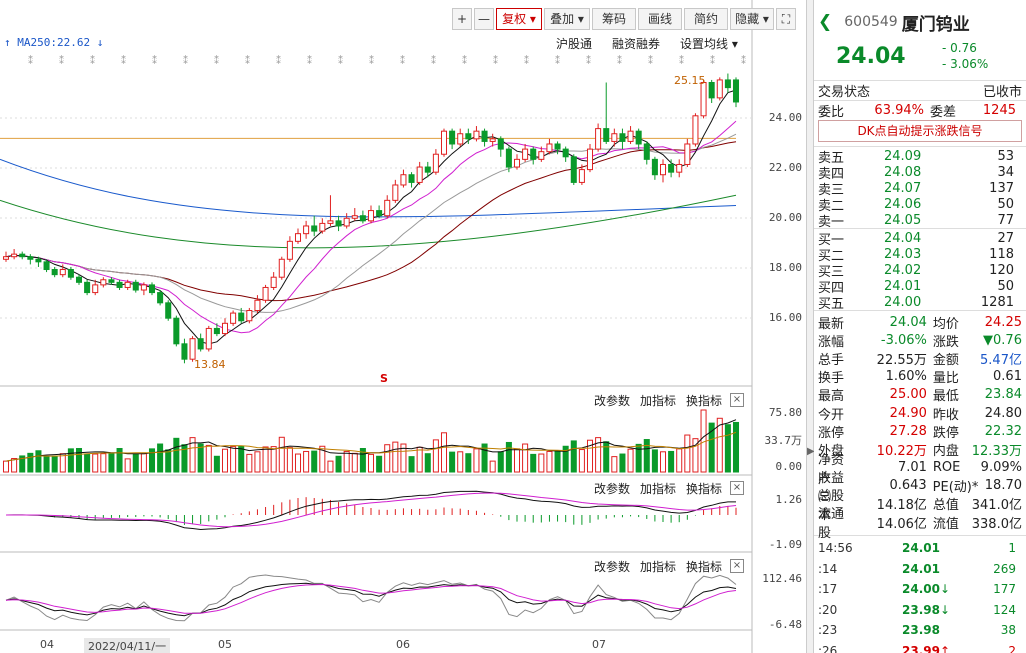  I want to click on stat-value: 338.0亿, so click(996, 524).